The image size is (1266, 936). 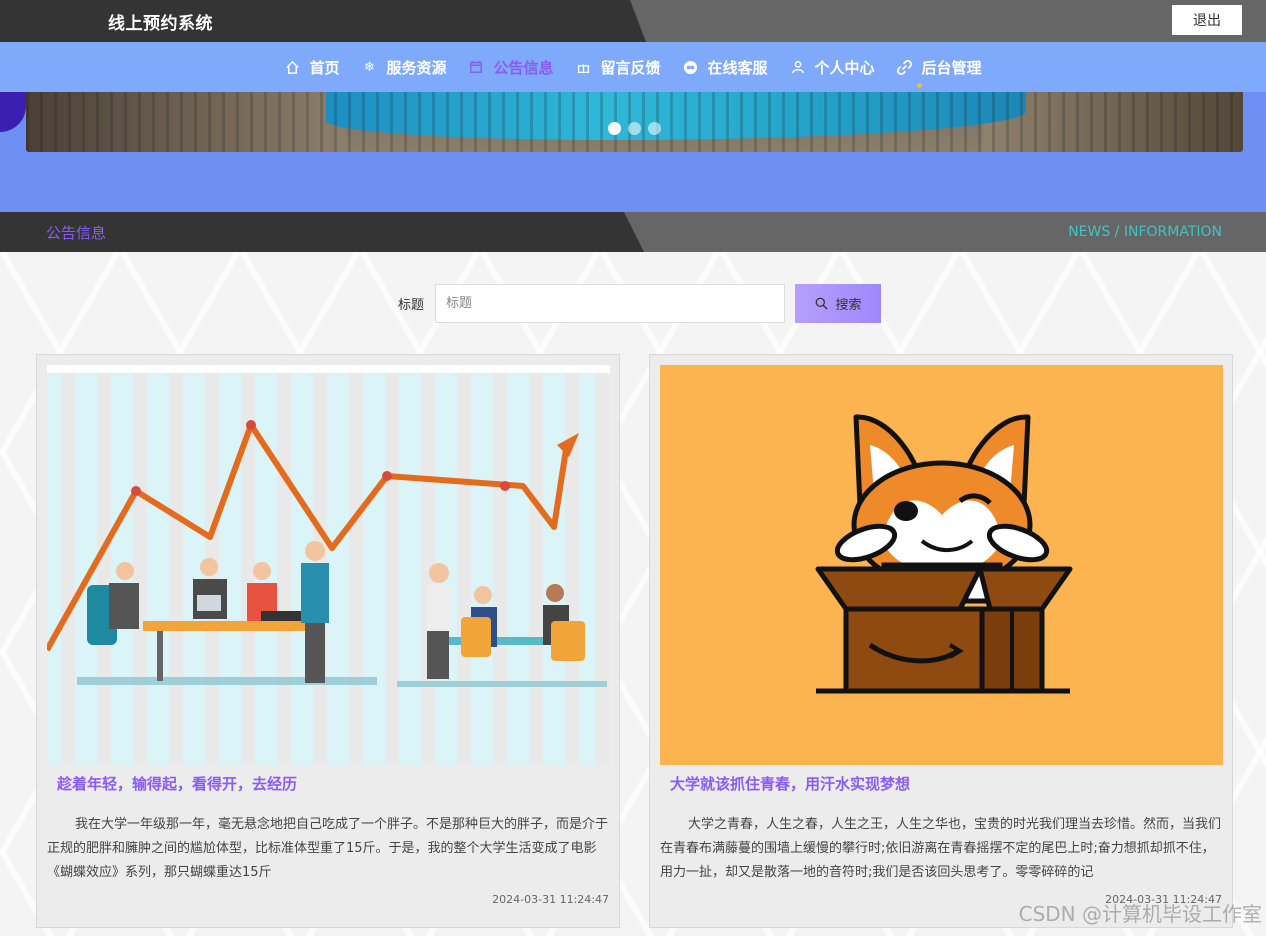 I want to click on search-button-label: 搜索, so click(x=848, y=305).